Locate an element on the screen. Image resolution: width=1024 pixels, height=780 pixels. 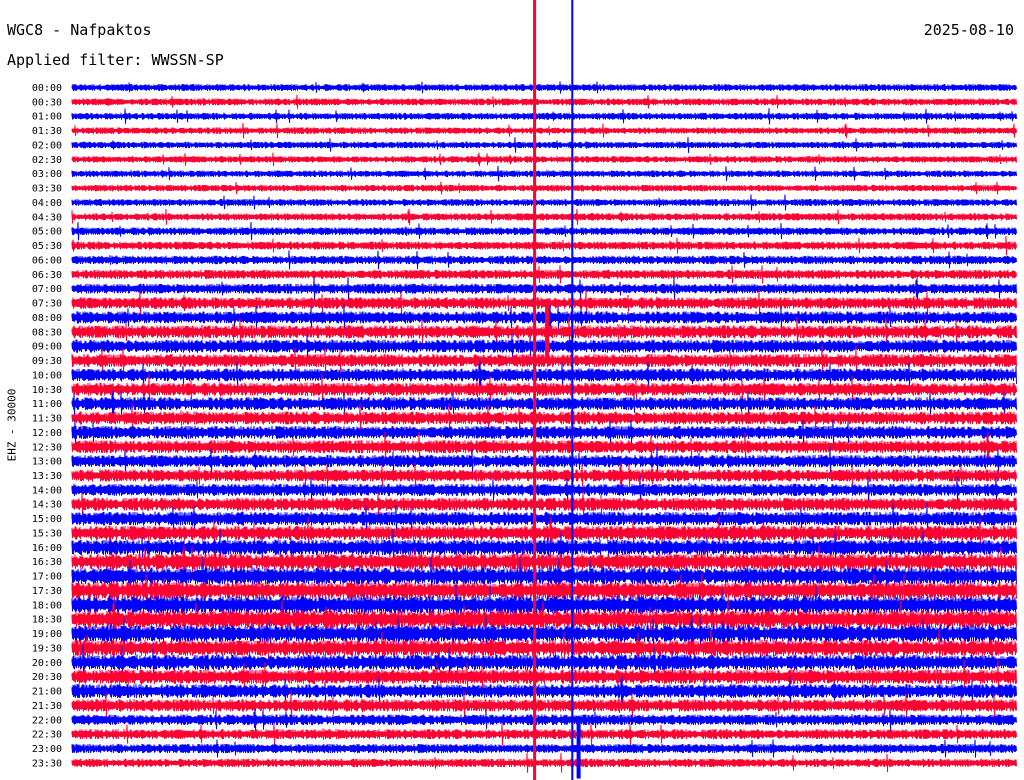
time-tick-label: 20:30 is located at coordinates (47, 677).